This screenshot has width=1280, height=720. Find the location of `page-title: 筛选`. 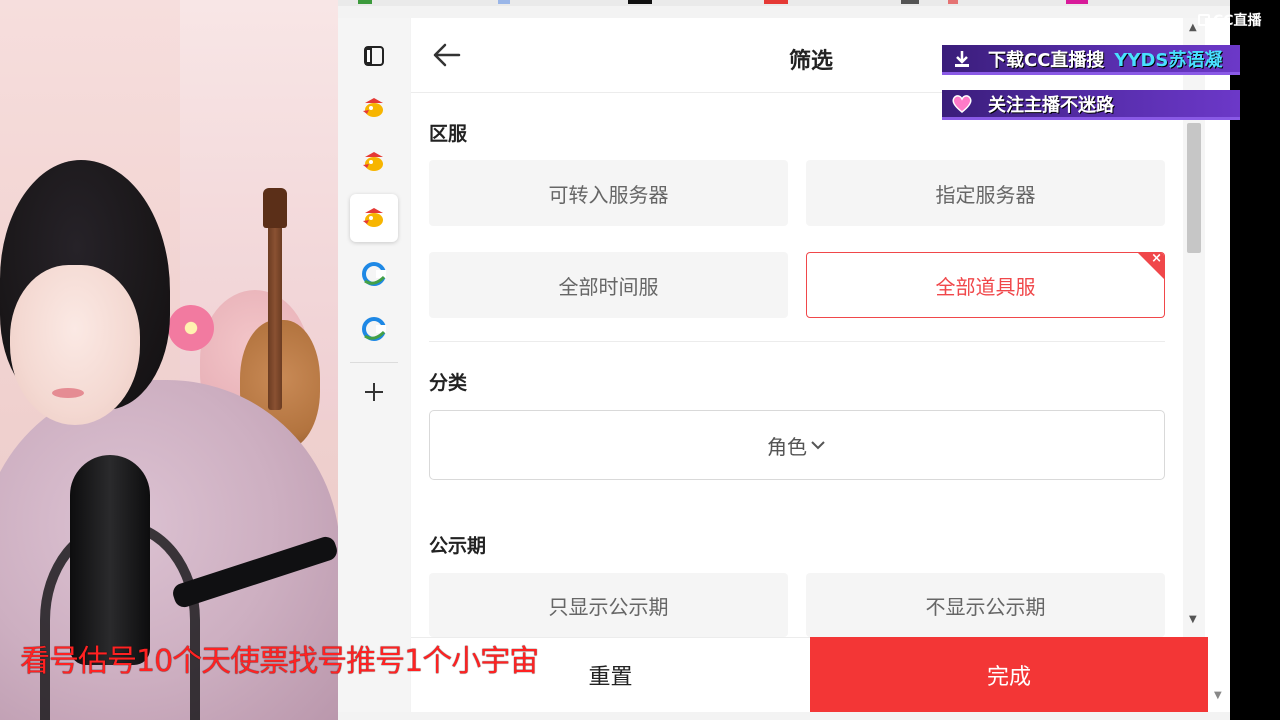

page-title: 筛选 is located at coordinates (810, 61).